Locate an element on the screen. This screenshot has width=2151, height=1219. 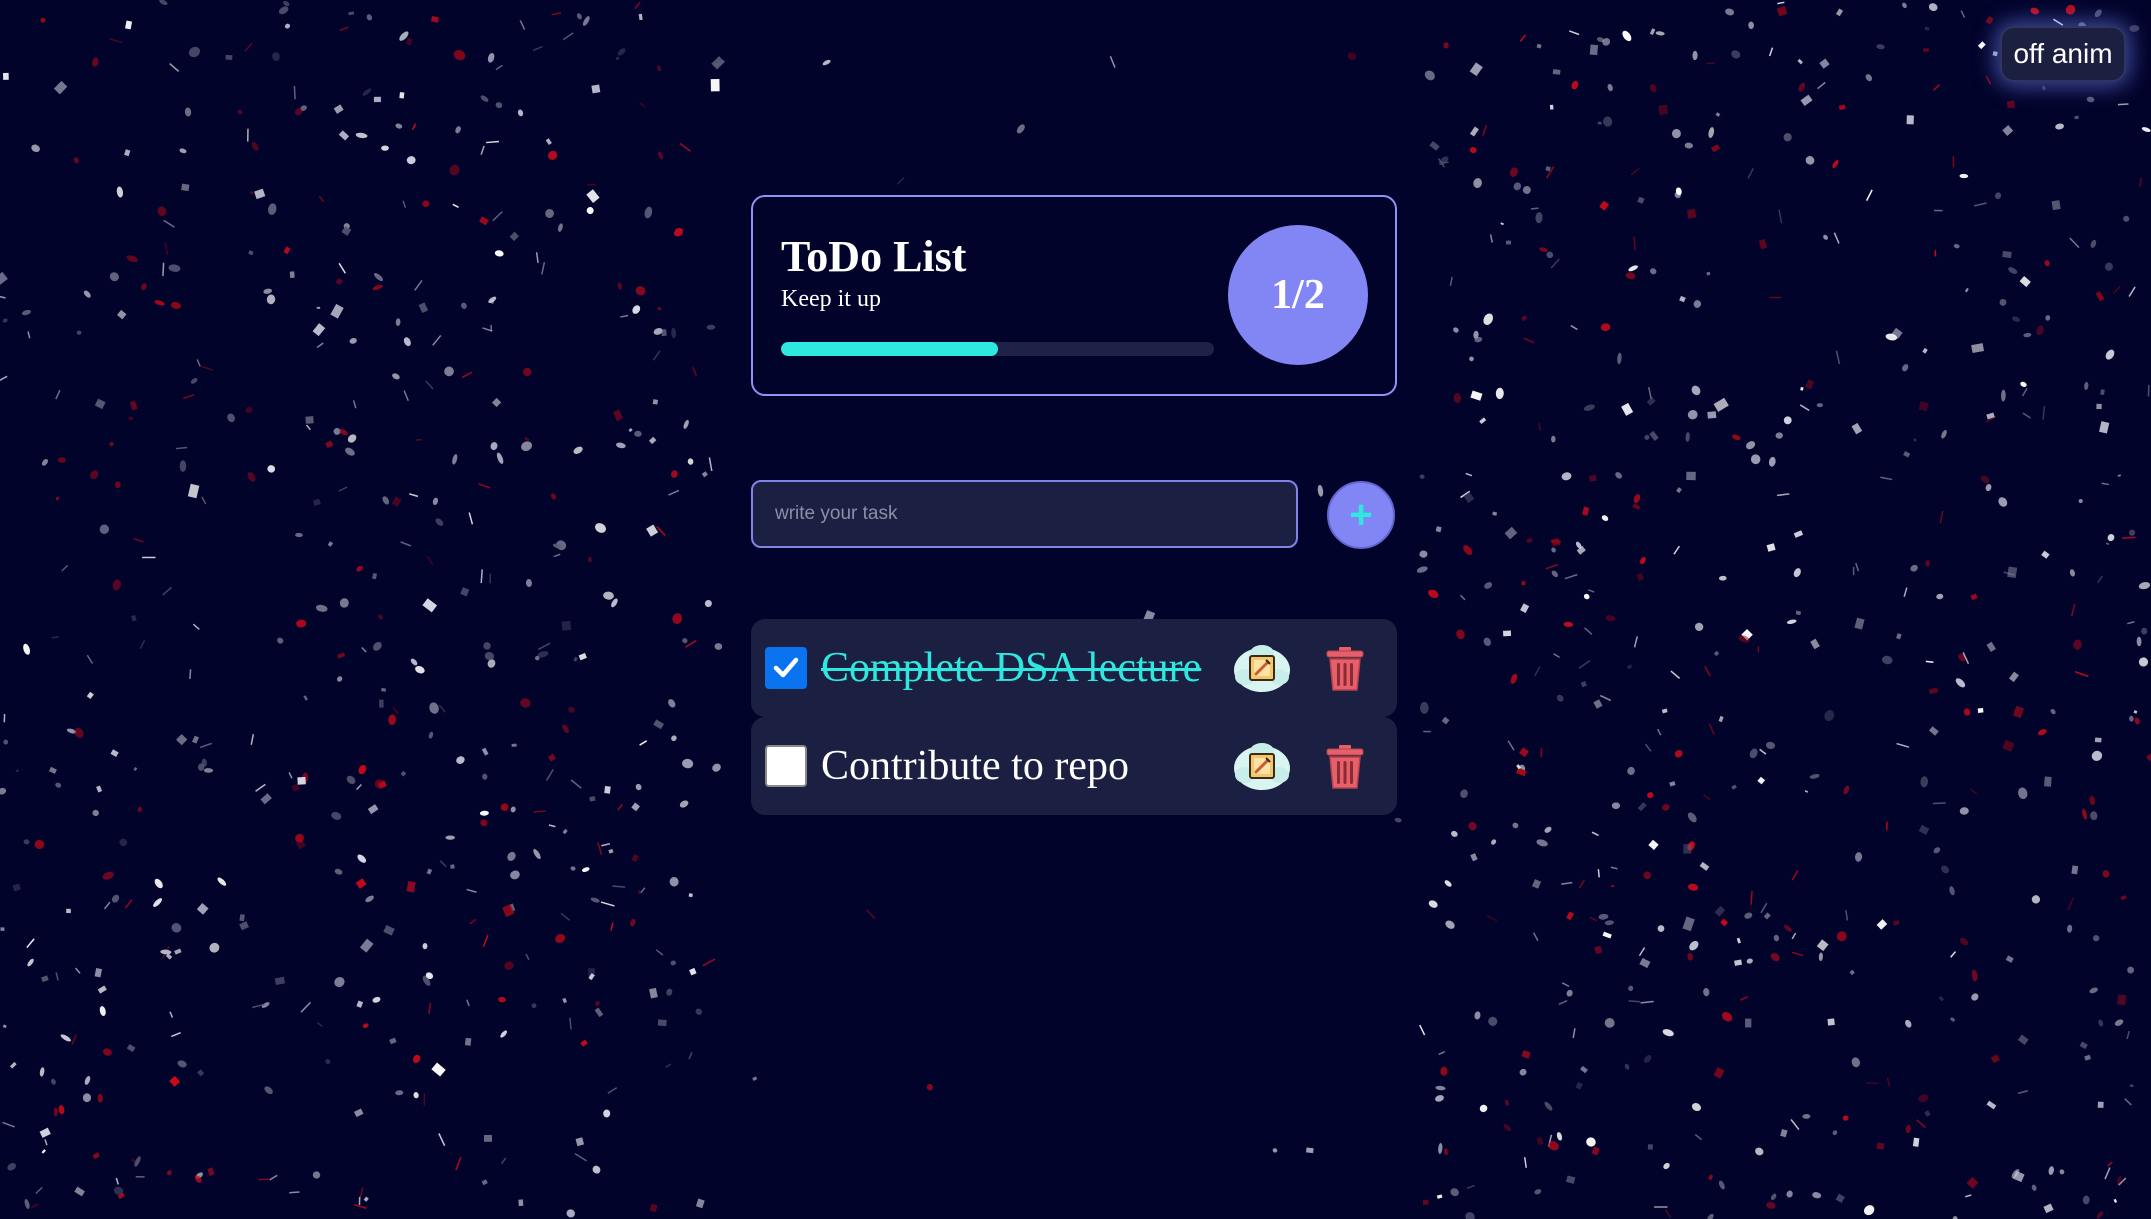
progress-fill is located at coordinates (889, 349).